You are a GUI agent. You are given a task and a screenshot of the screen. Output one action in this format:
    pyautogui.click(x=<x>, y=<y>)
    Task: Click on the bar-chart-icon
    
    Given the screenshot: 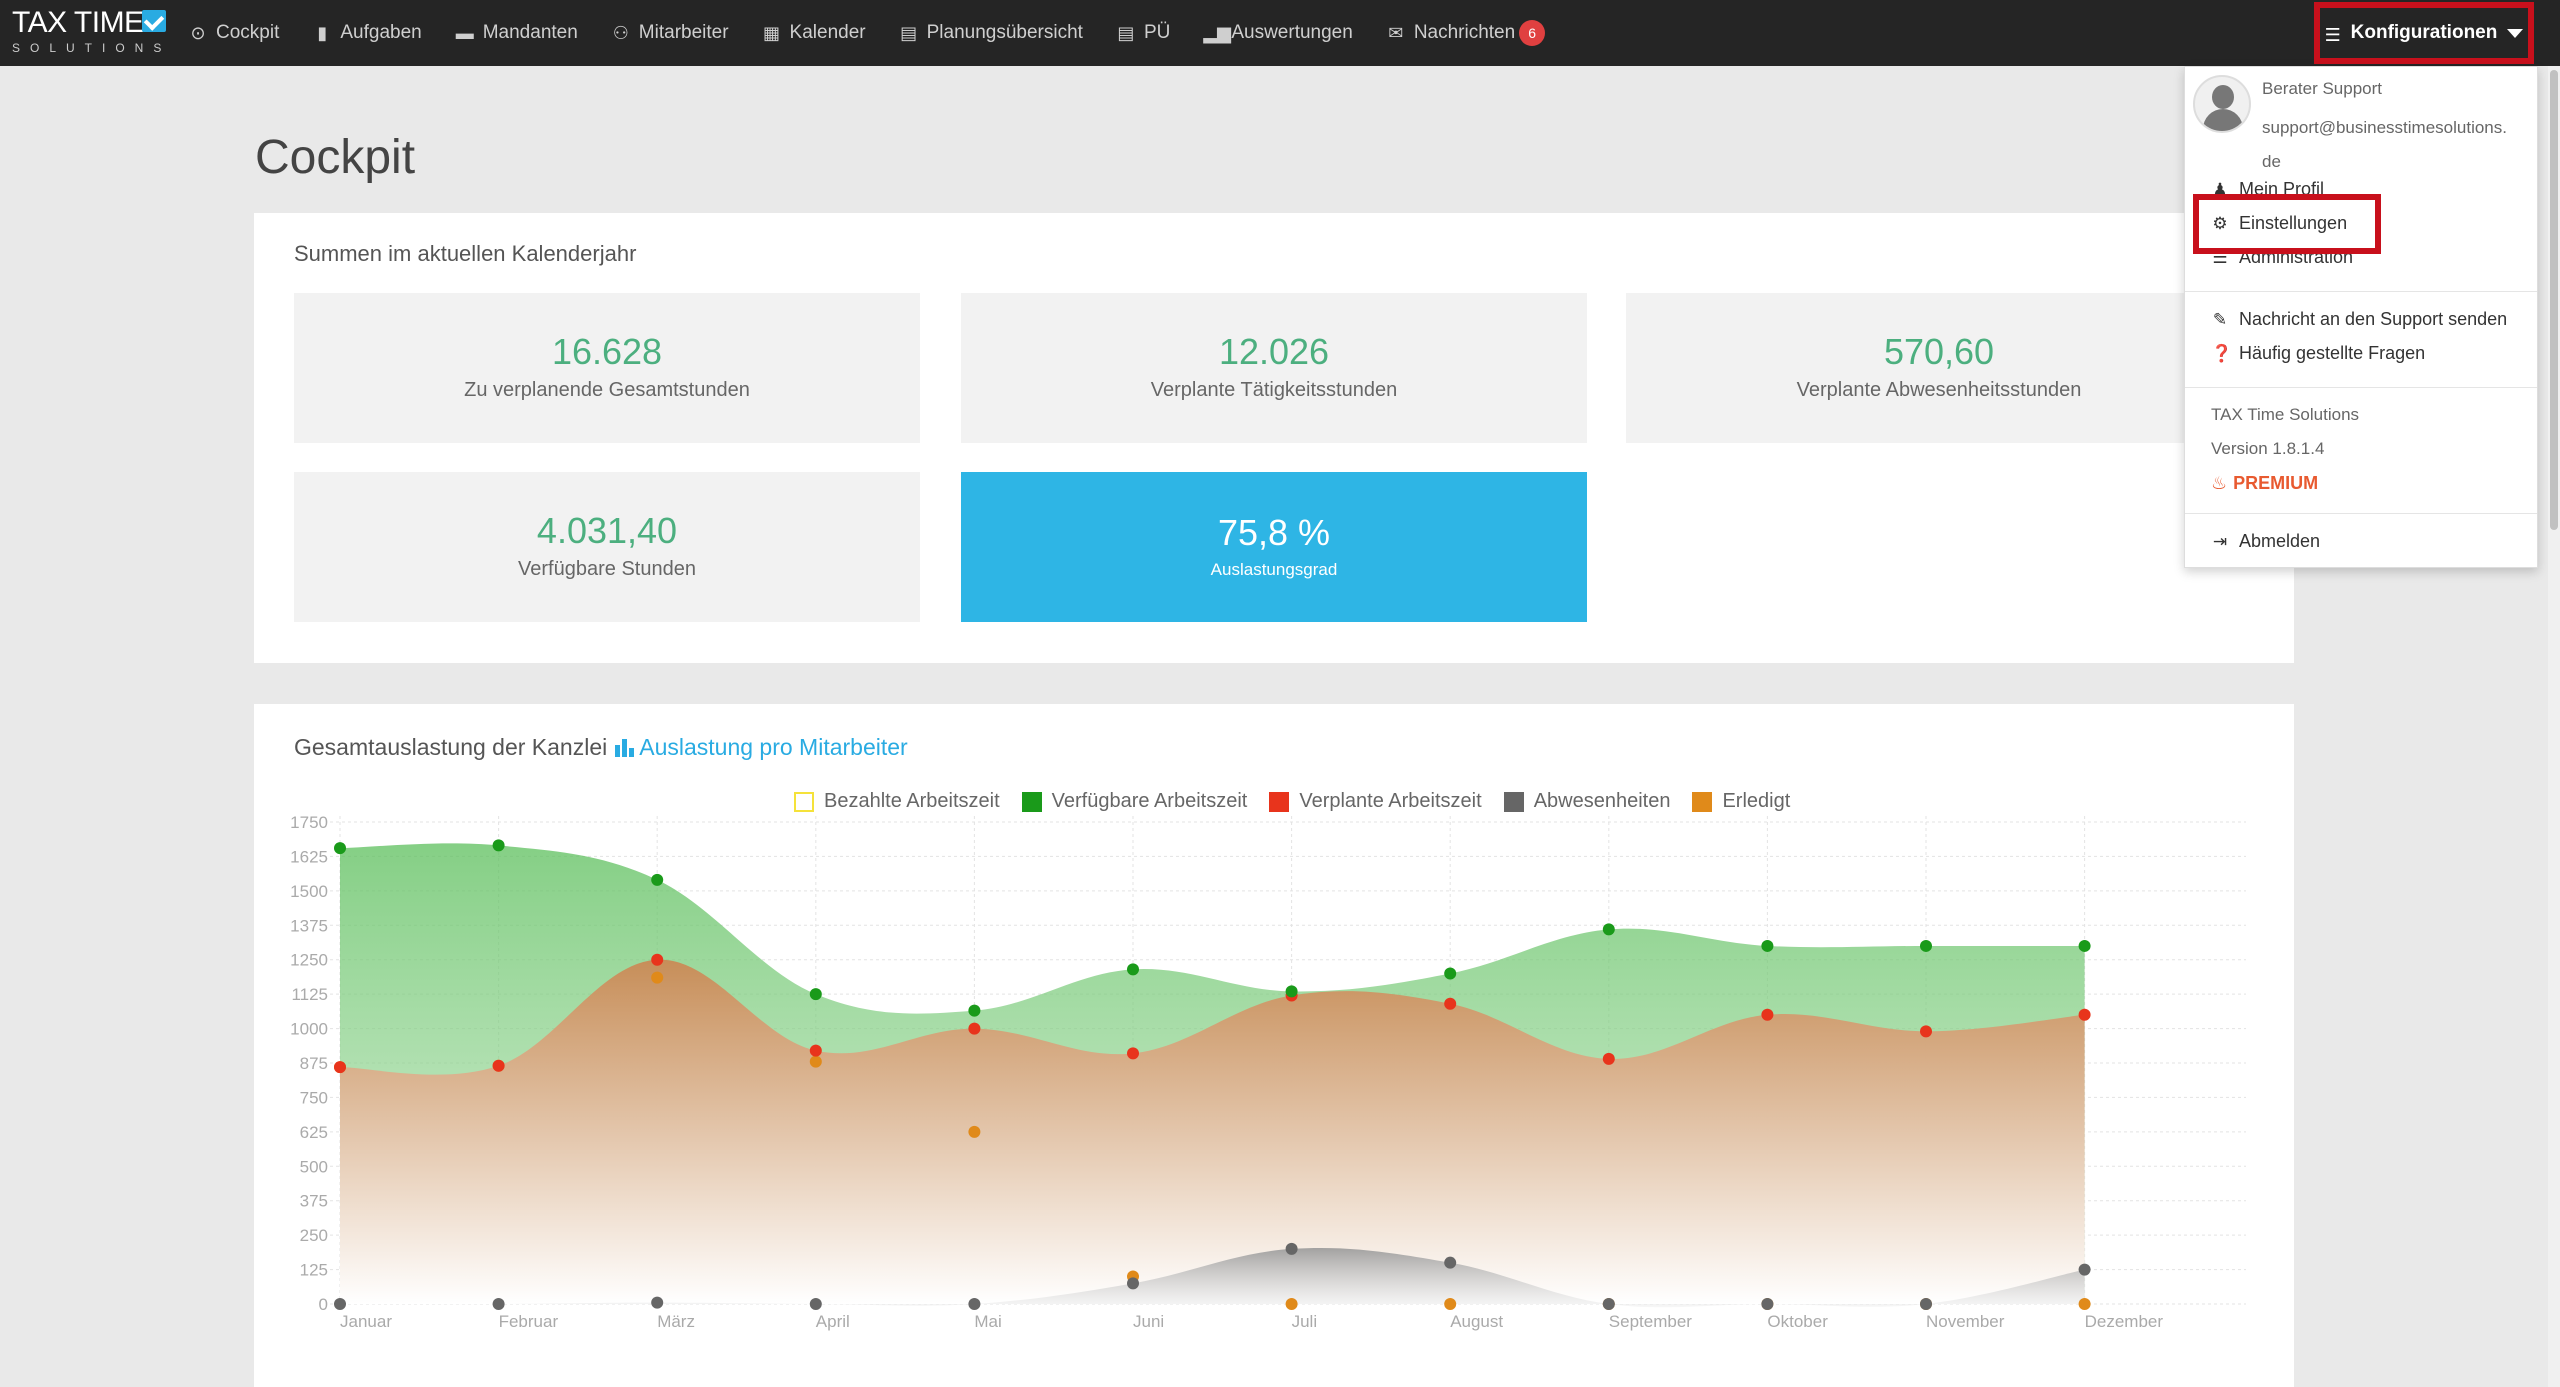 What is the action you would take?
    pyautogui.click(x=624, y=748)
    